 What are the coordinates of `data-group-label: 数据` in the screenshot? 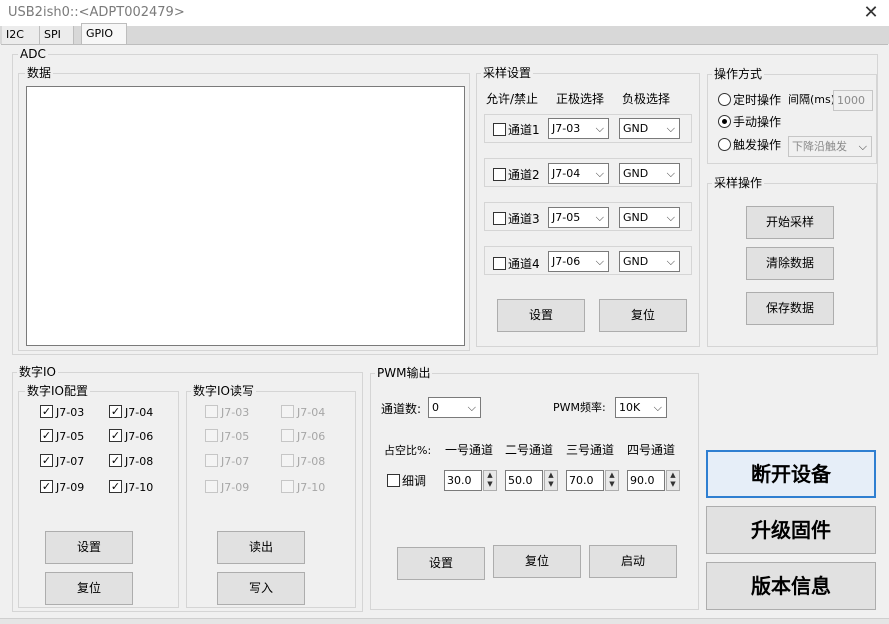 It's located at (39, 73).